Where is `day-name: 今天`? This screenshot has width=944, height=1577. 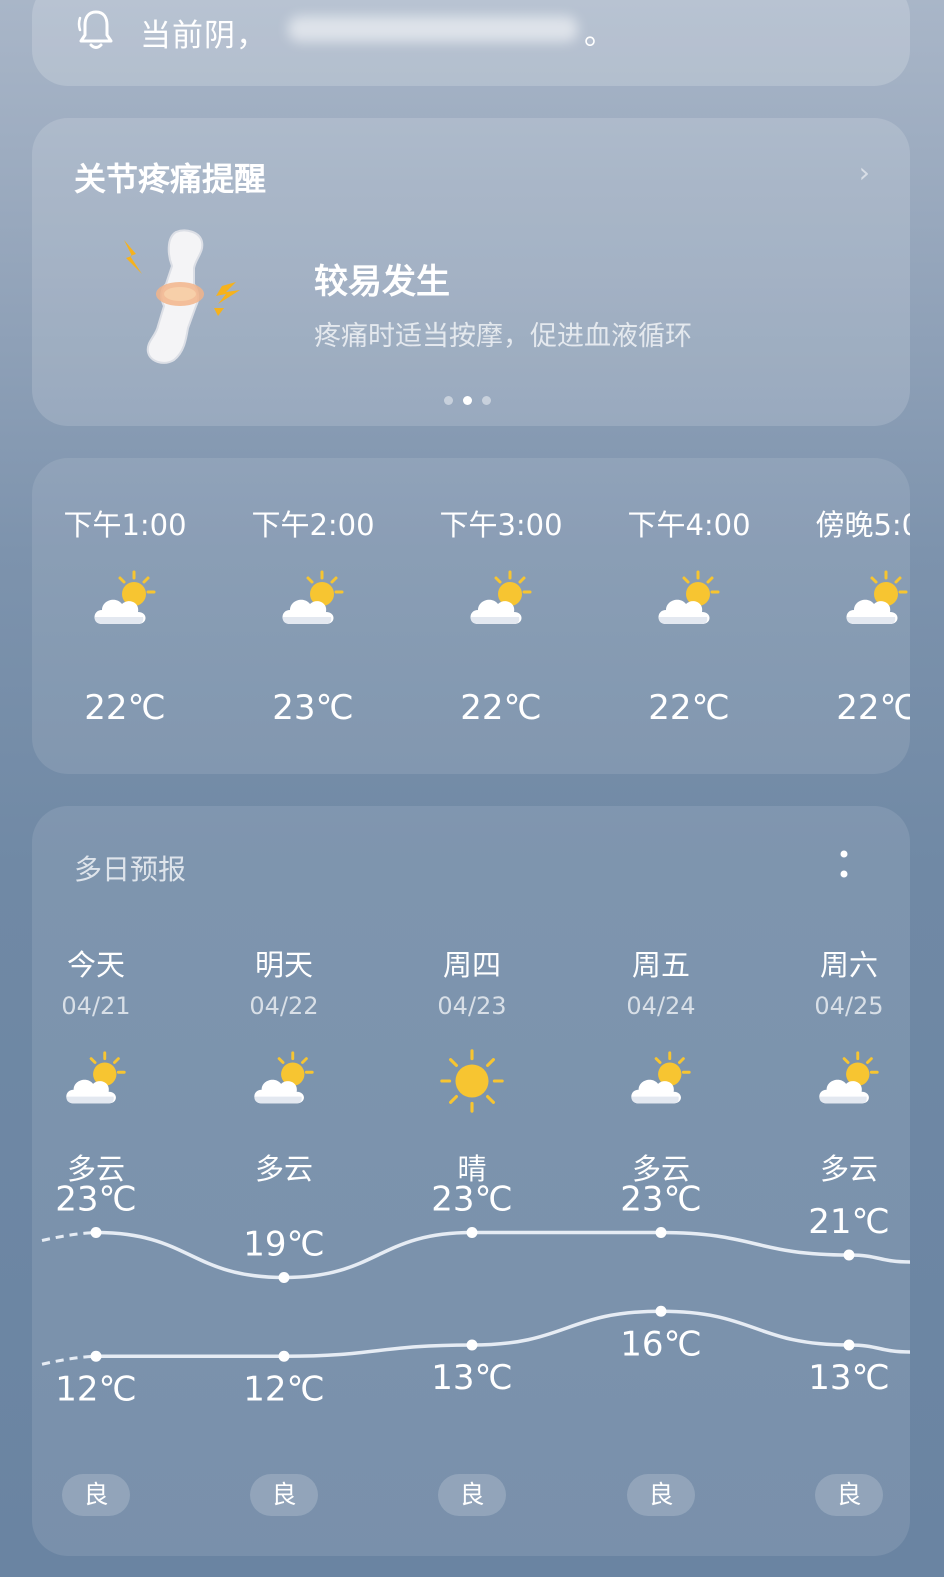 day-name: 今天 is located at coordinates (95, 965).